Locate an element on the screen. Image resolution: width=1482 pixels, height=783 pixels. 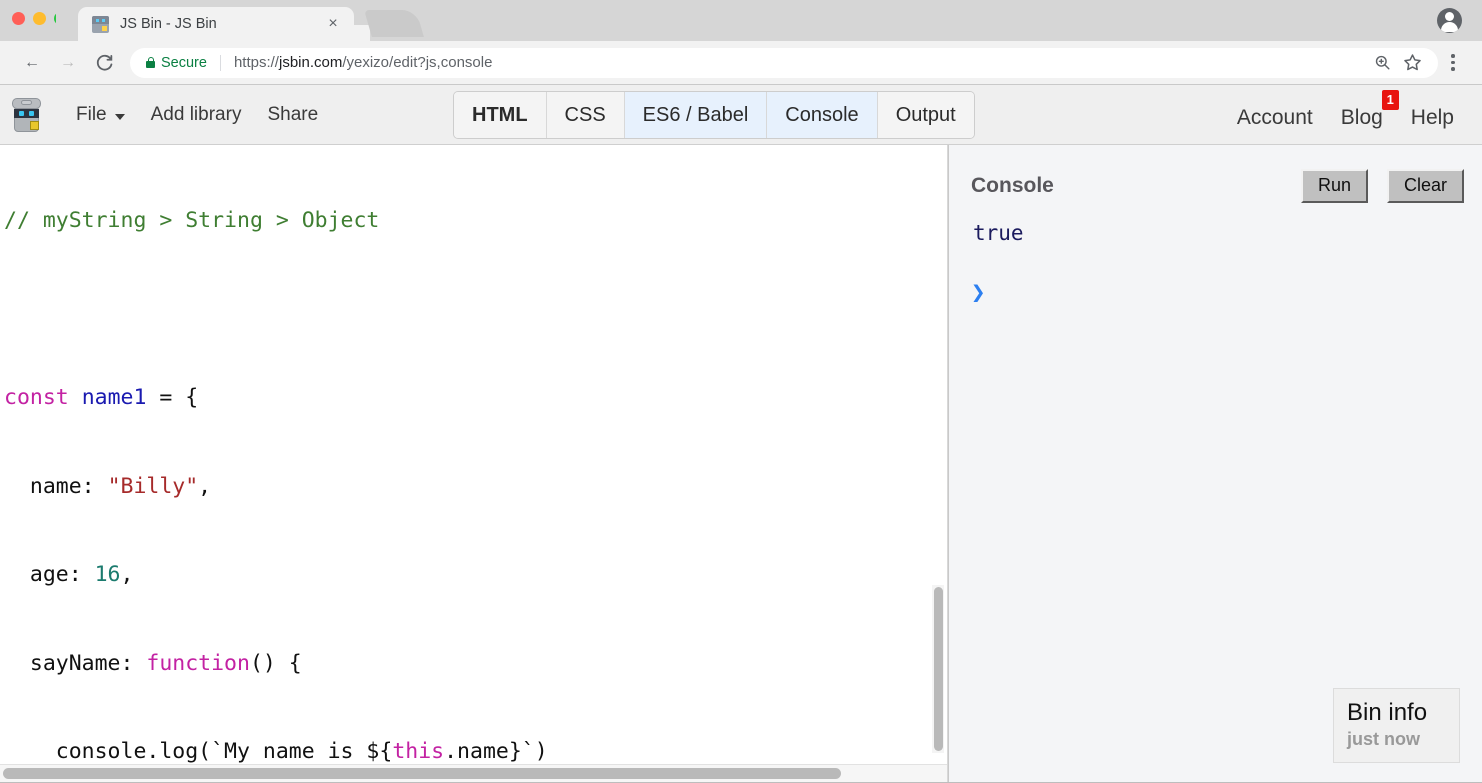
console-output-line: true is located at coordinates (998, 232).